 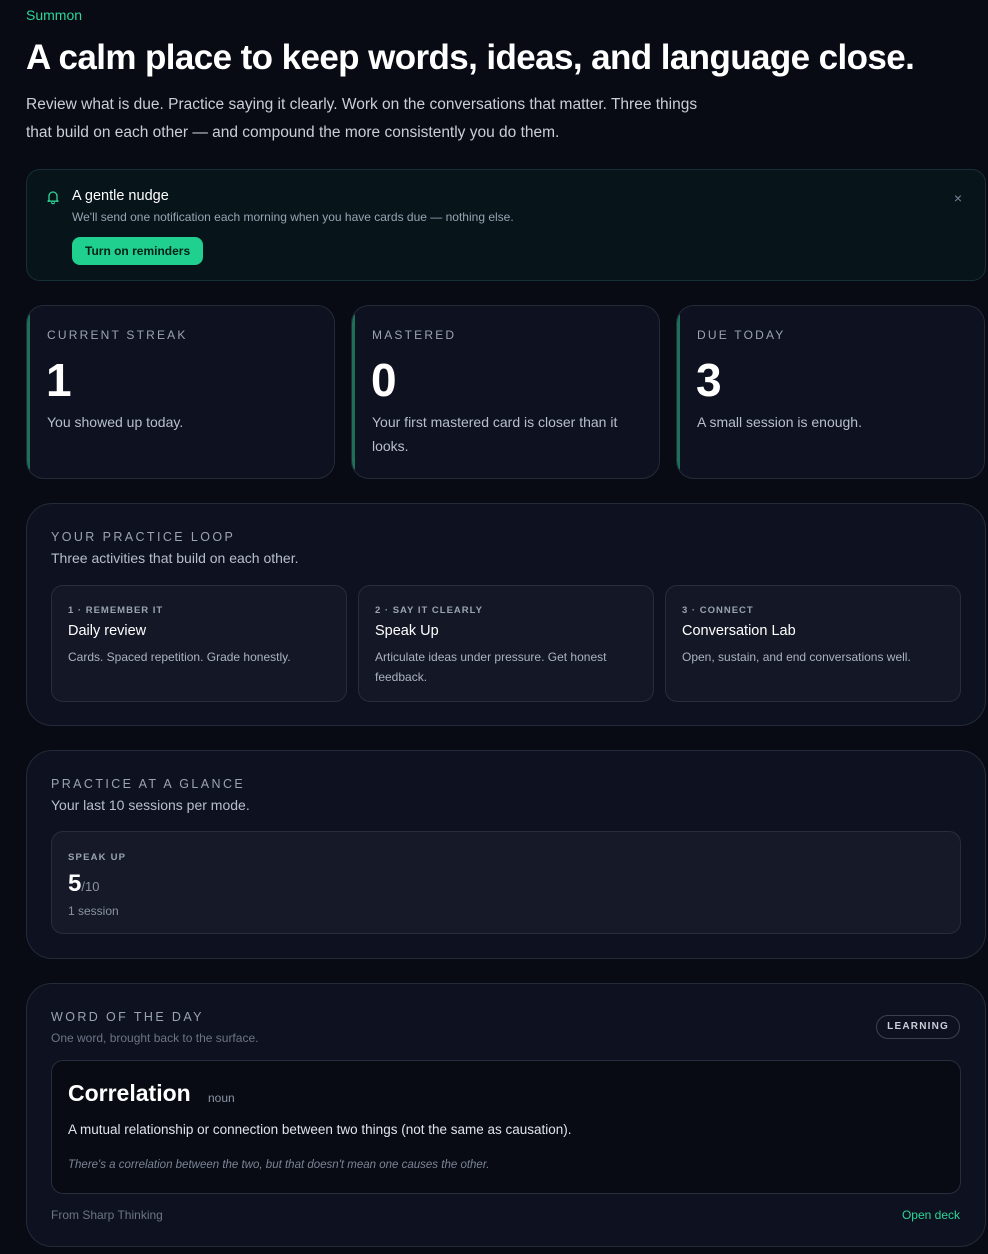 What do you see at coordinates (117, 335) in the screenshot?
I see `stat-label: CURRENT STREAK` at bounding box center [117, 335].